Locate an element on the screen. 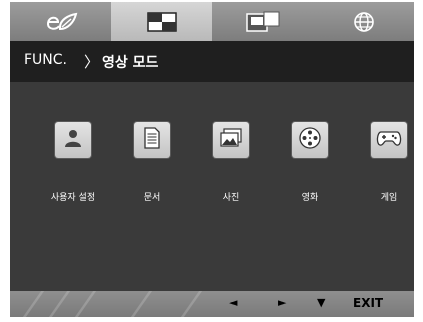 This screenshot has width=423, height=322. game-mode-button is located at coordinates (389, 140).